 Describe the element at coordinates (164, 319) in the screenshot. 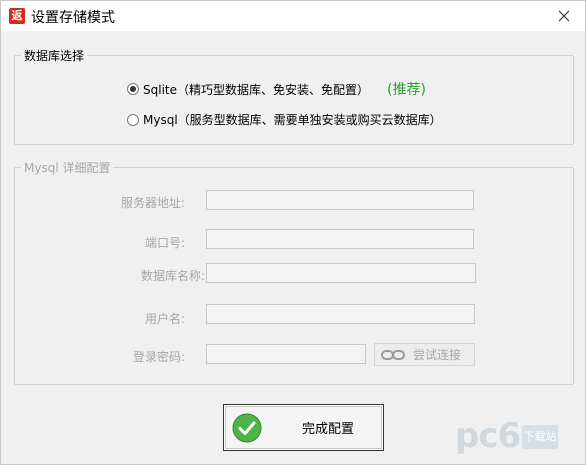

I see `user-label: 用户名:` at that location.